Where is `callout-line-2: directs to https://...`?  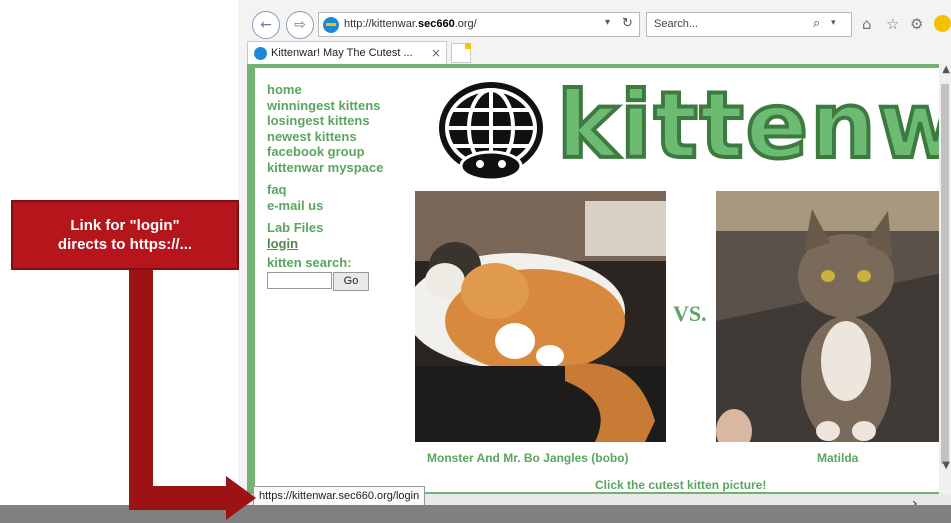
callout-line-2: directs to https://... is located at coordinates (125, 244).